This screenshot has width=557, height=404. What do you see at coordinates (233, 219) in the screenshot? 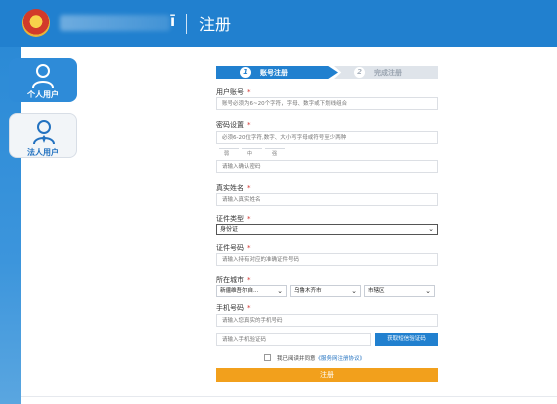
I see `id-type-label: 证件类型 *` at bounding box center [233, 219].